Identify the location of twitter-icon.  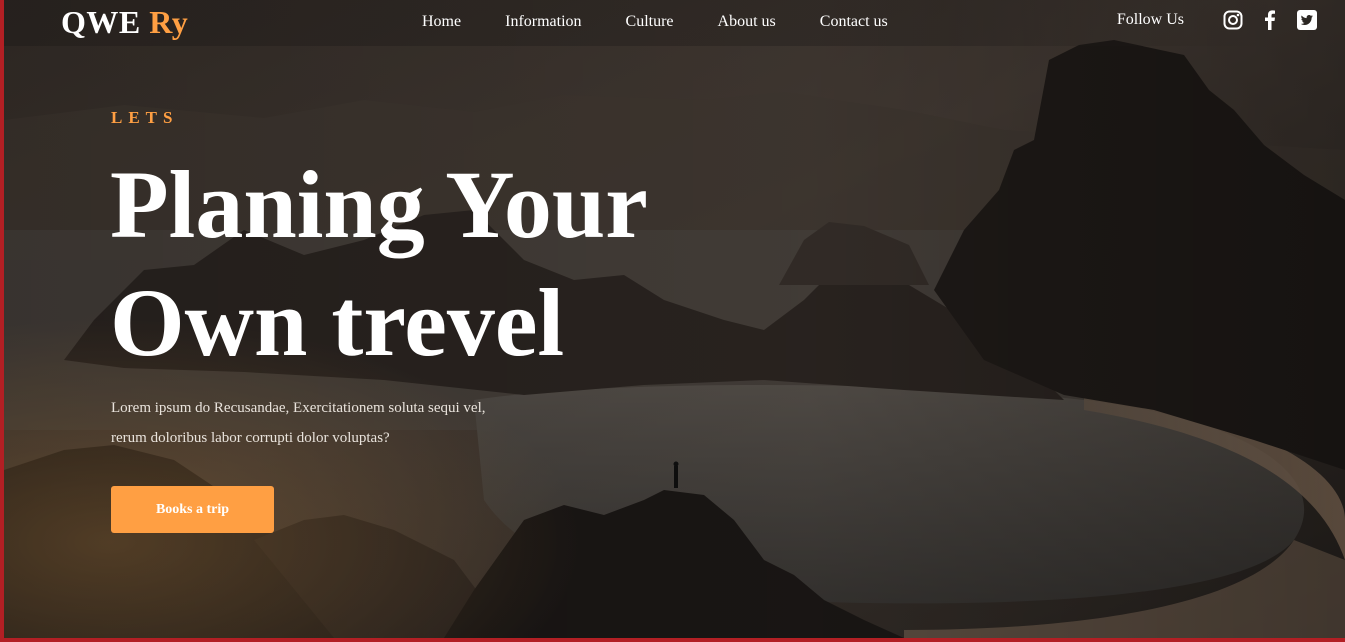
(1307, 20).